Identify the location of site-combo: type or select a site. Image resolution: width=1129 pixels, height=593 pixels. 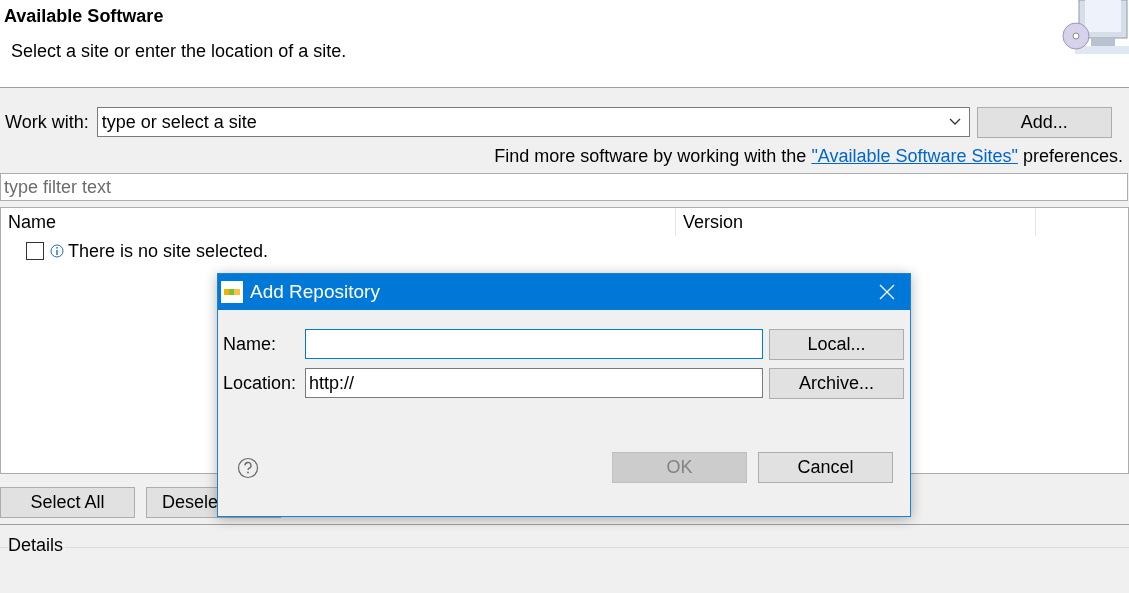
(533, 122).